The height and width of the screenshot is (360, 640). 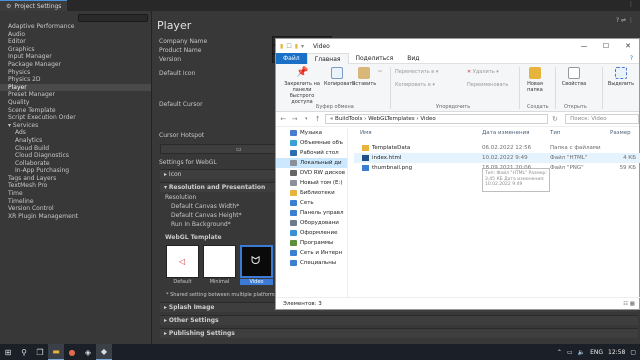 I want to click on tab-share: Поделиться, so click(x=375, y=58).